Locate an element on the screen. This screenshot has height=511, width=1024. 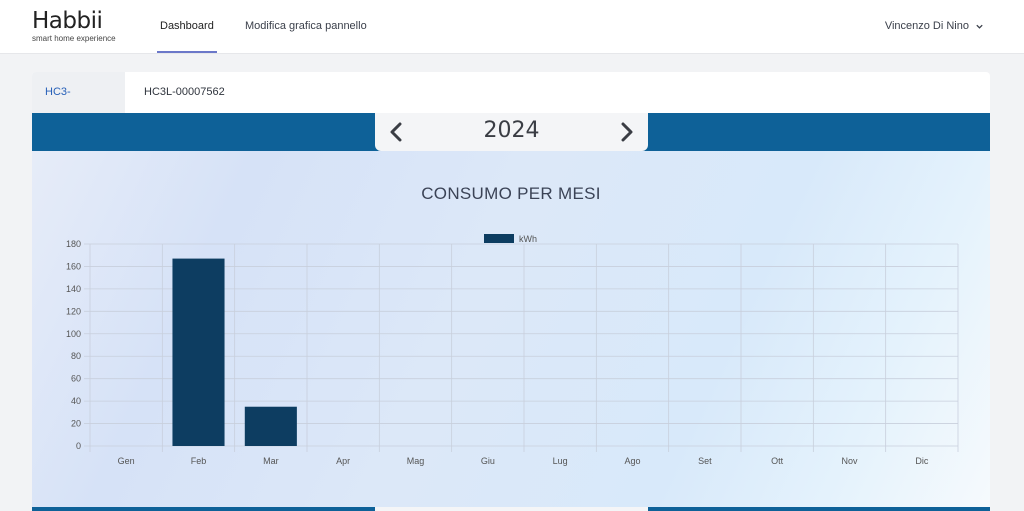
year-display: 2024 is located at coordinates (511, 130).